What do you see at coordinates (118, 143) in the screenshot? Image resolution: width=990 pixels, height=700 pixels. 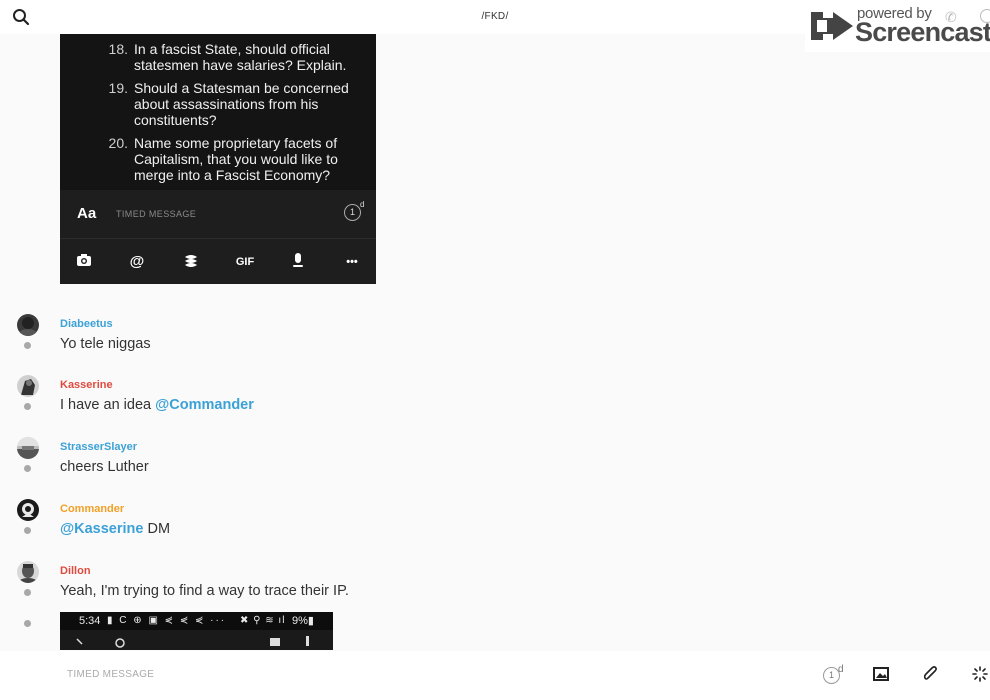 I see `question-number: 20.` at bounding box center [118, 143].